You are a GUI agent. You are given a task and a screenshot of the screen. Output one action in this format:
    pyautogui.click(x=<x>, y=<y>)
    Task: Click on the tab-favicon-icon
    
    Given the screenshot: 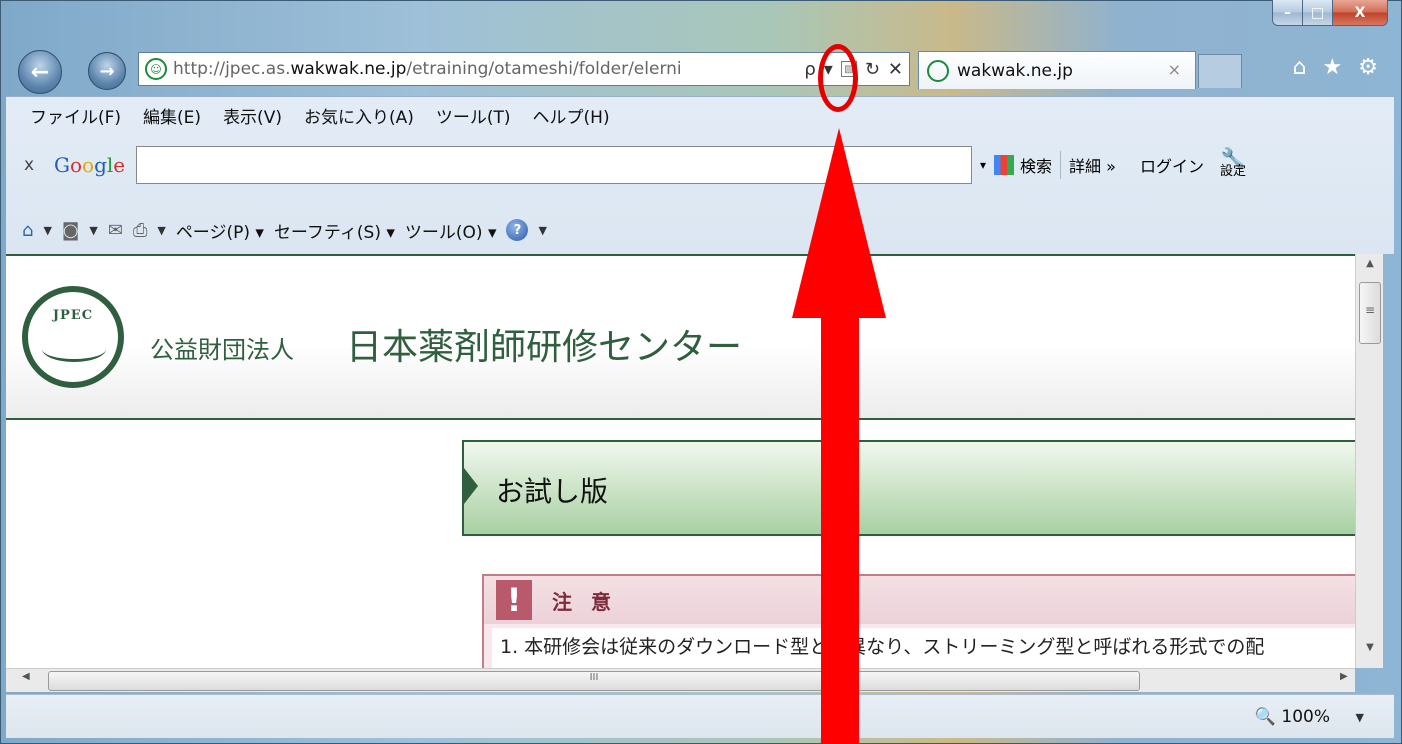 What is the action you would take?
    pyautogui.click(x=938, y=70)
    